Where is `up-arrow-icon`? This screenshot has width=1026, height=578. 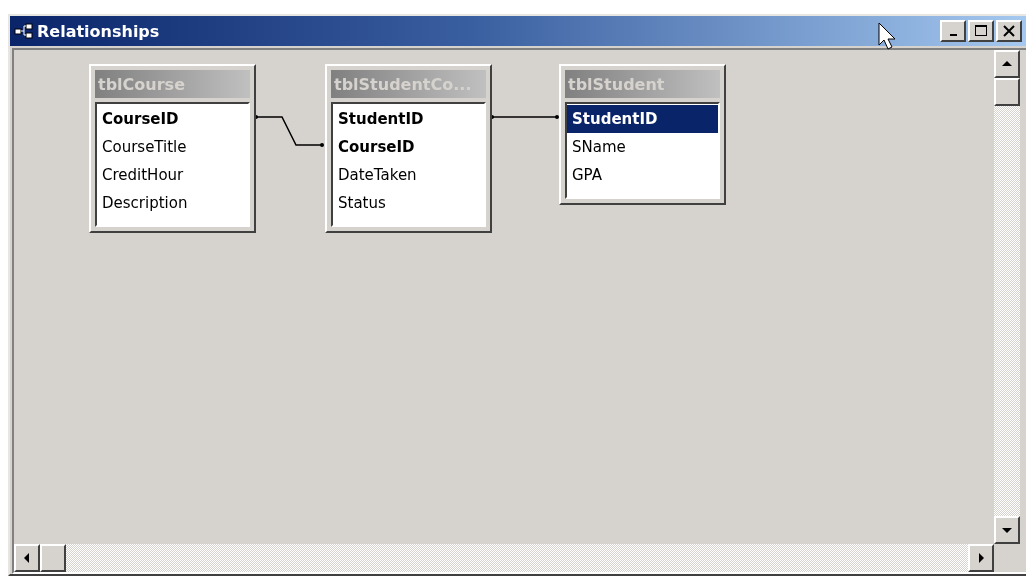 up-arrow-icon is located at coordinates (1007, 64).